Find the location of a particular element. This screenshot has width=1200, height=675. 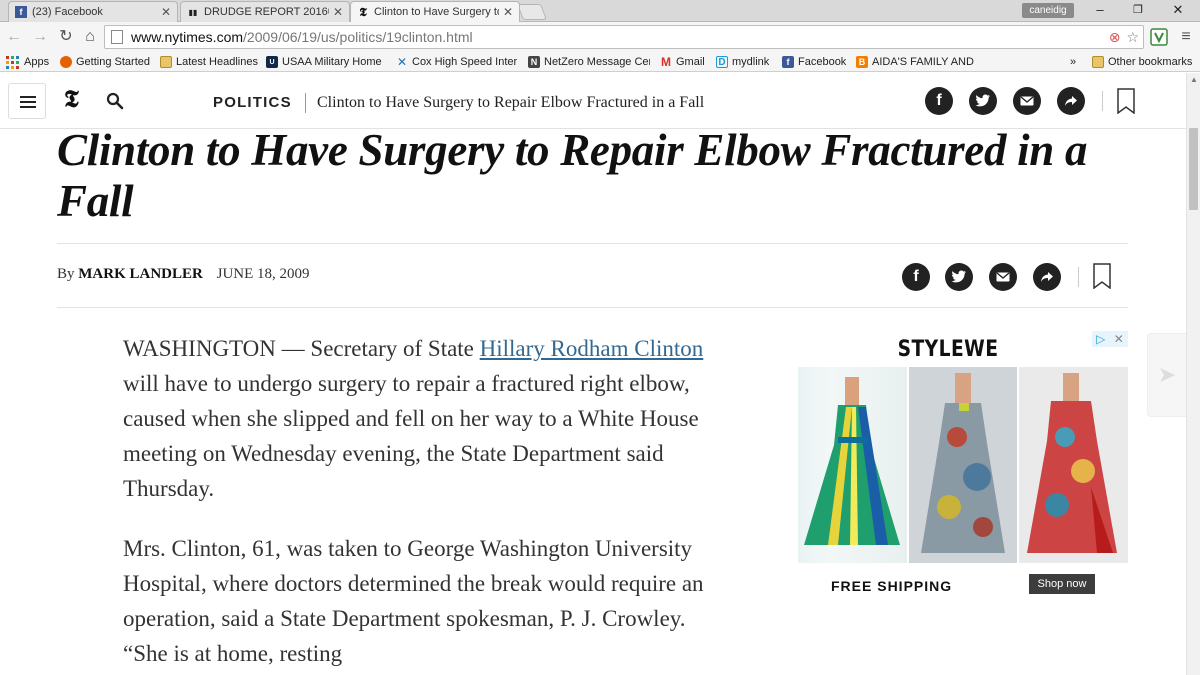

dress-photo-floral-grey is located at coordinates (963, 465).